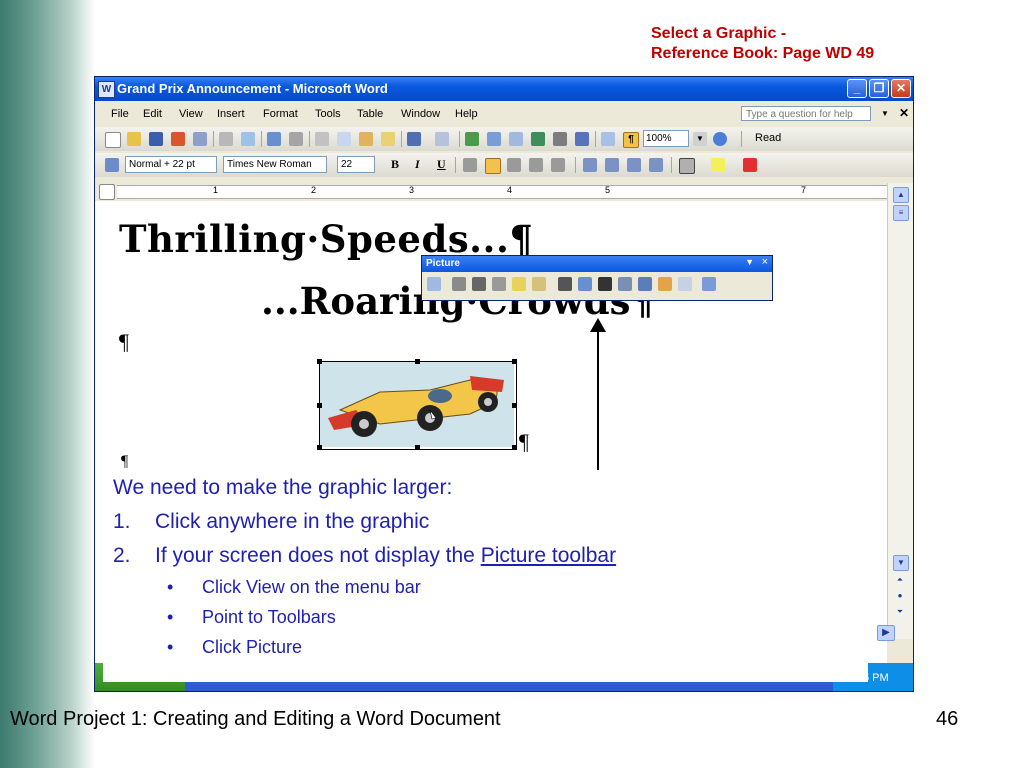 The height and width of the screenshot is (768, 1024). Describe the element at coordinates (156, 139) in the screenshot. I see `save-icon` at that location.